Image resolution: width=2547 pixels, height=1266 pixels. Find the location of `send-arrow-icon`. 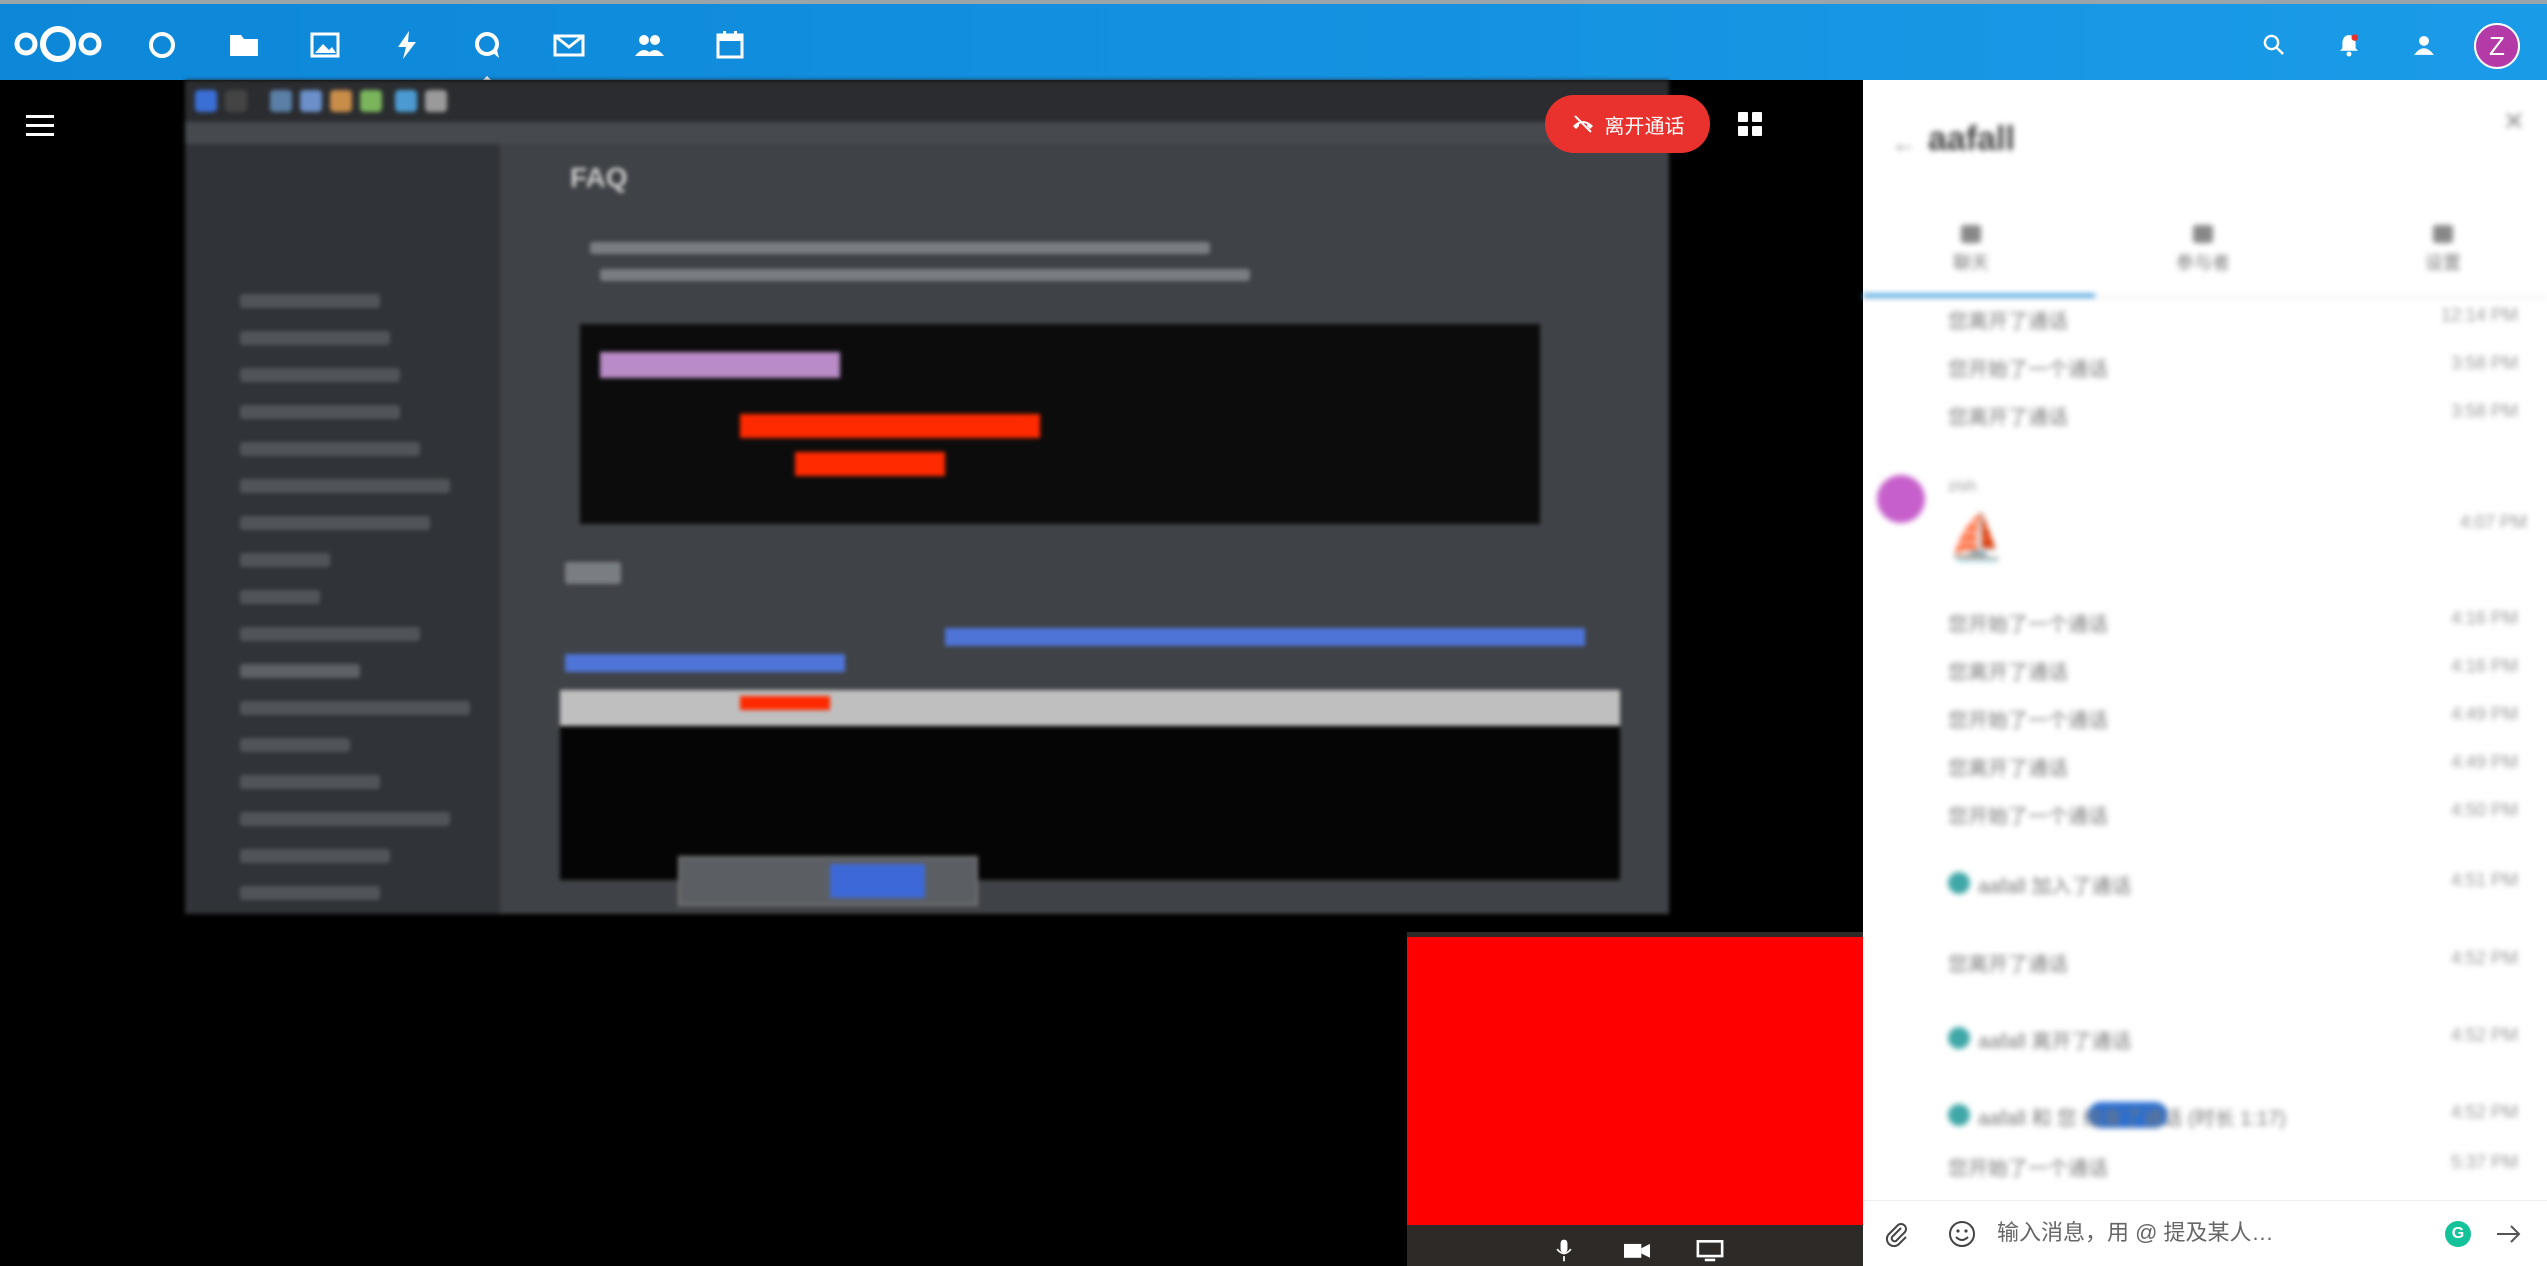

send-arrow-icon is located at coordinates (2508, 1234).